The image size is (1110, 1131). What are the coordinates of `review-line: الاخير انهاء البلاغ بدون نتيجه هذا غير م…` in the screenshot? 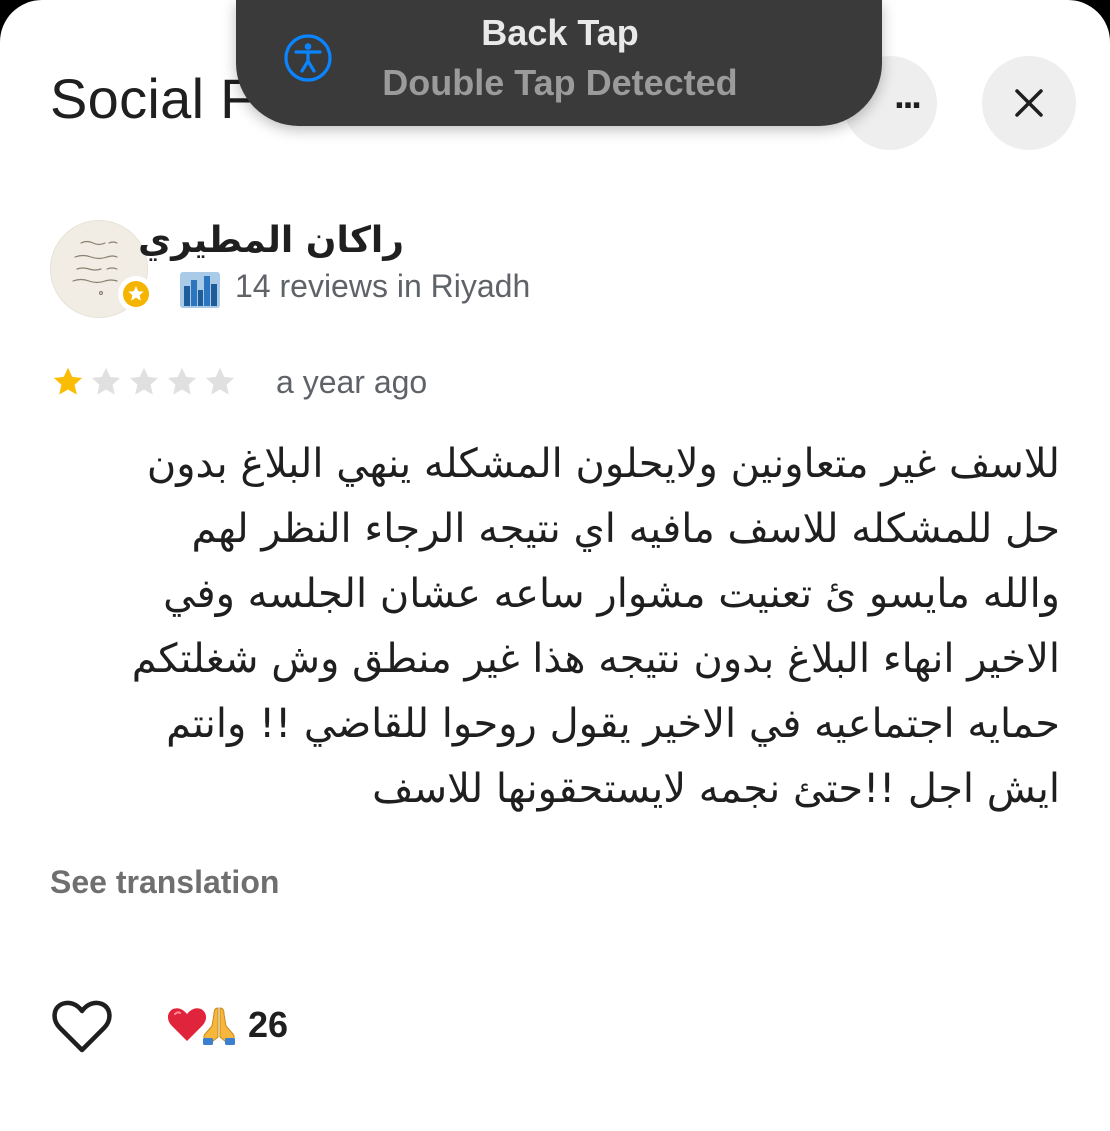 It's located at (595, 659).